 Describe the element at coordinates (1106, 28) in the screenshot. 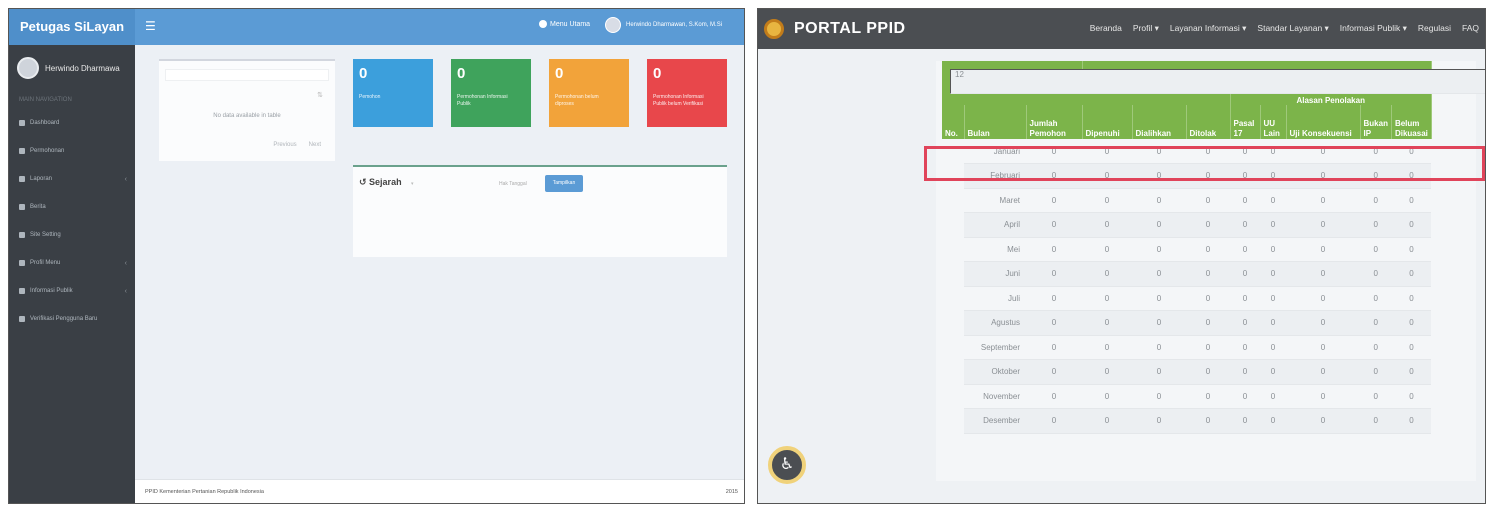

I see `nav-beranda: Beranda` at that location.